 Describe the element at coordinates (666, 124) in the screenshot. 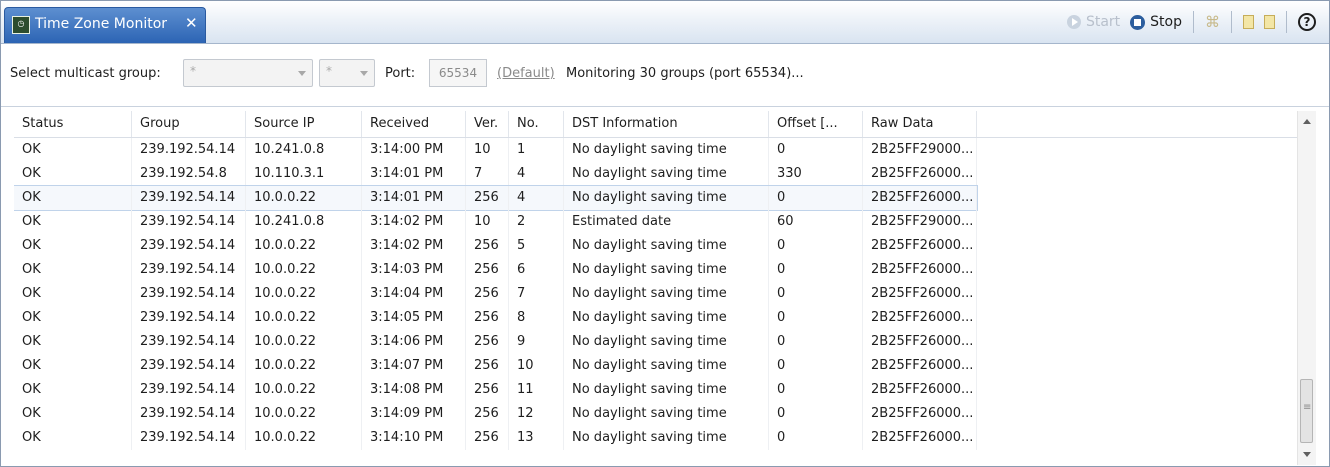

I see `header-col-dst-information: DST Information` at that location.